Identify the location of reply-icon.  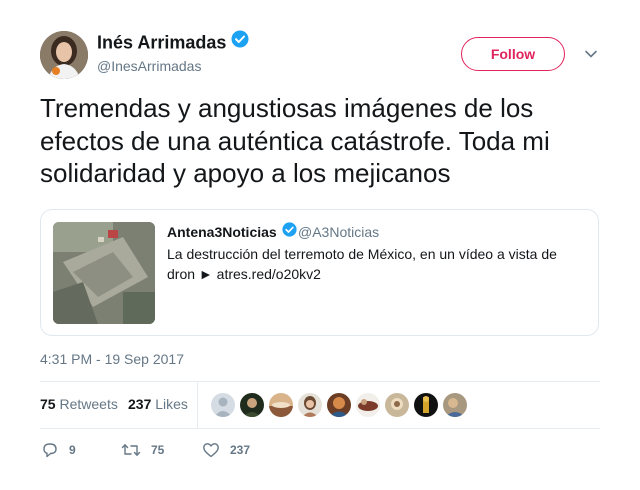
(50, 450).